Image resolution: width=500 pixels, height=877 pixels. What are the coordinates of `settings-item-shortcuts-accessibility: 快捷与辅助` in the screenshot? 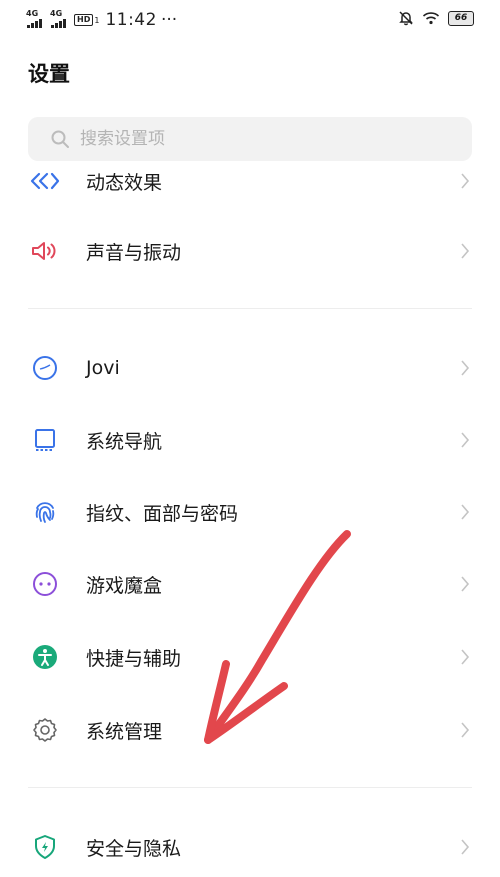 It's located at (250, 657).